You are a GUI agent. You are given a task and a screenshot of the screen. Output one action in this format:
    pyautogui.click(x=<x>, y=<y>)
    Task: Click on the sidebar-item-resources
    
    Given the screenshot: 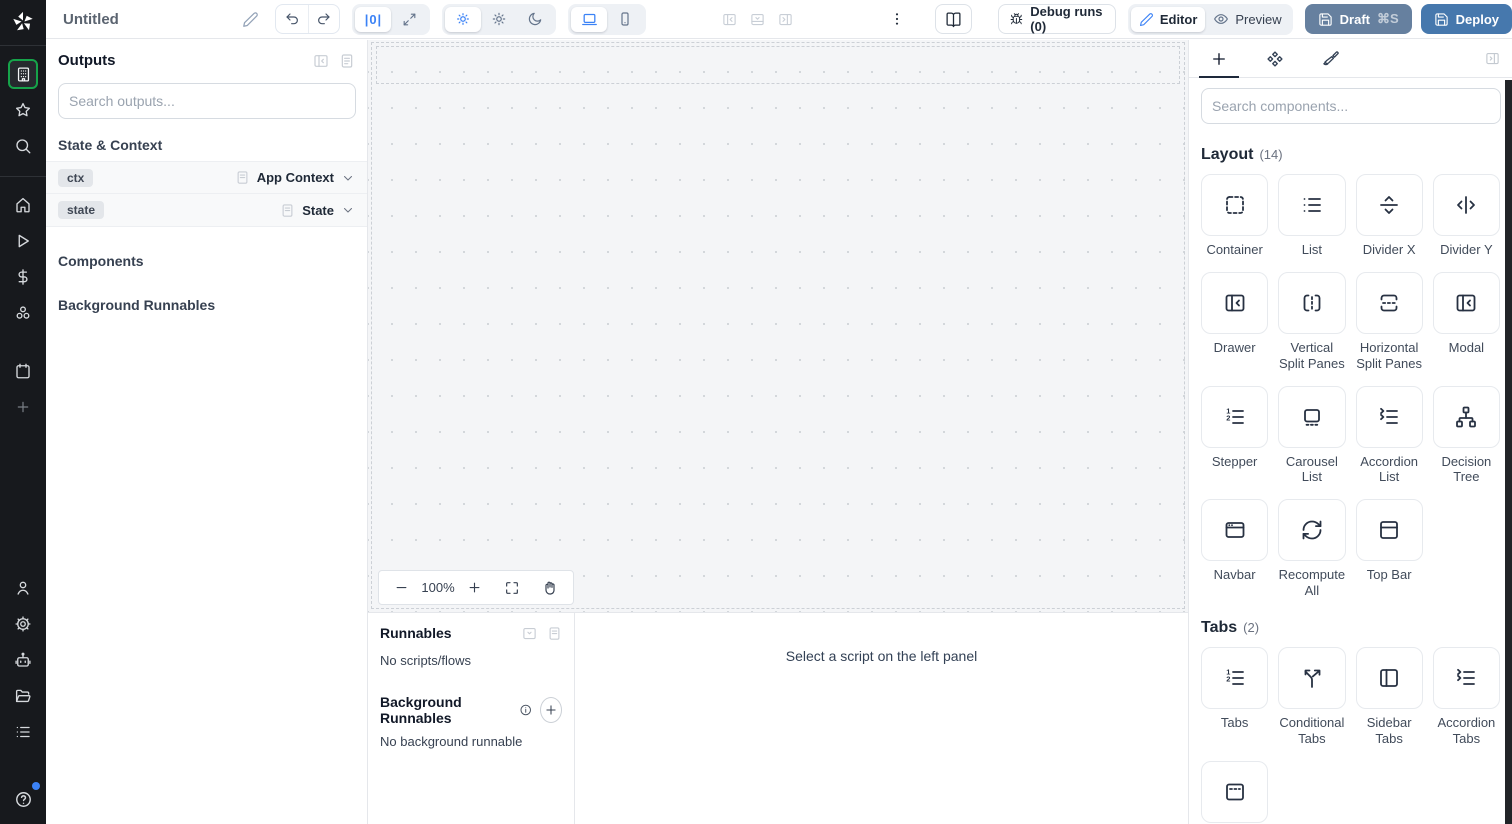 What is the action you would take?
    pyautogui.click(x=23, y=313)
    